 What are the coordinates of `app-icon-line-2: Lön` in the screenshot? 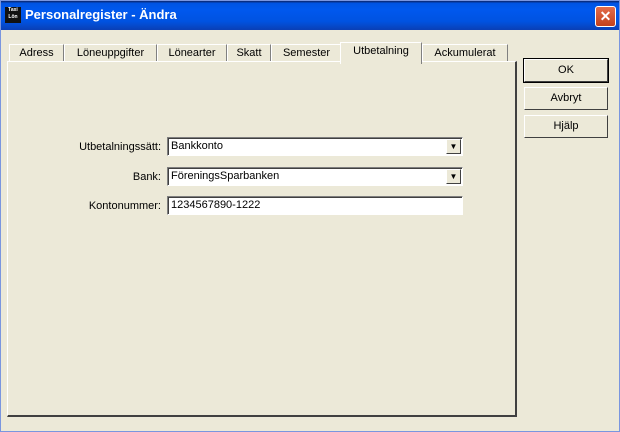 It's located at (13, 17).